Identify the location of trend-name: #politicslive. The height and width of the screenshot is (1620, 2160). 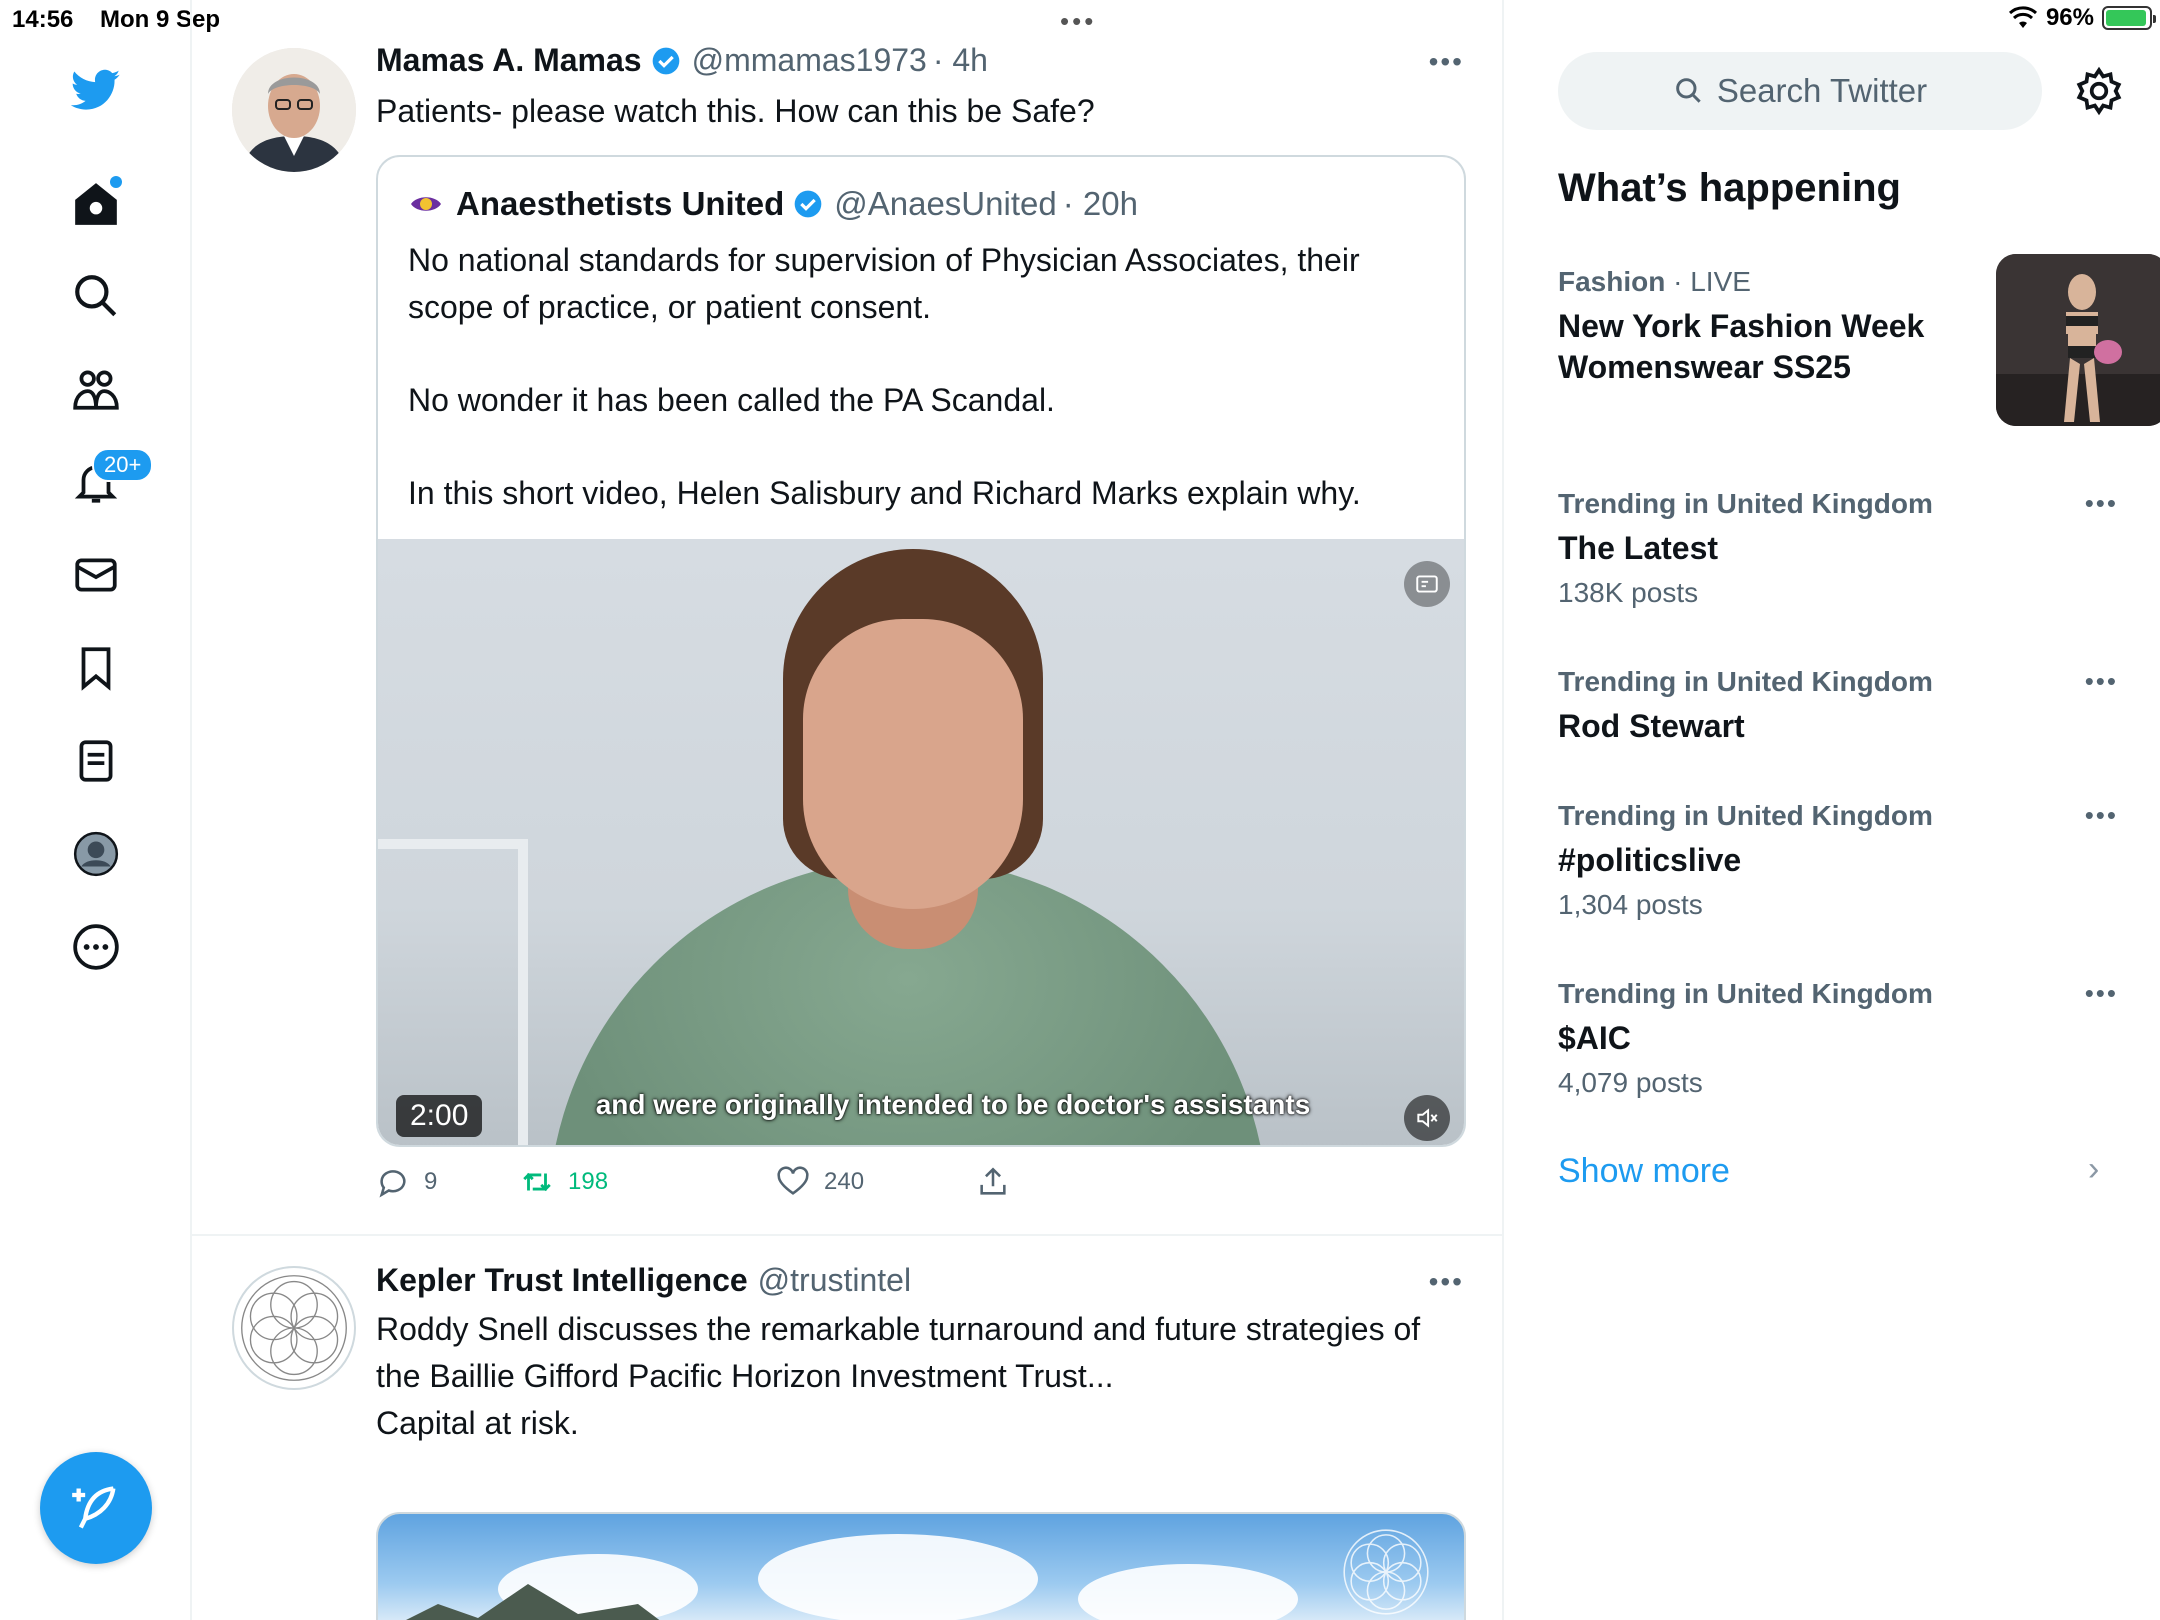
(1650, 860).